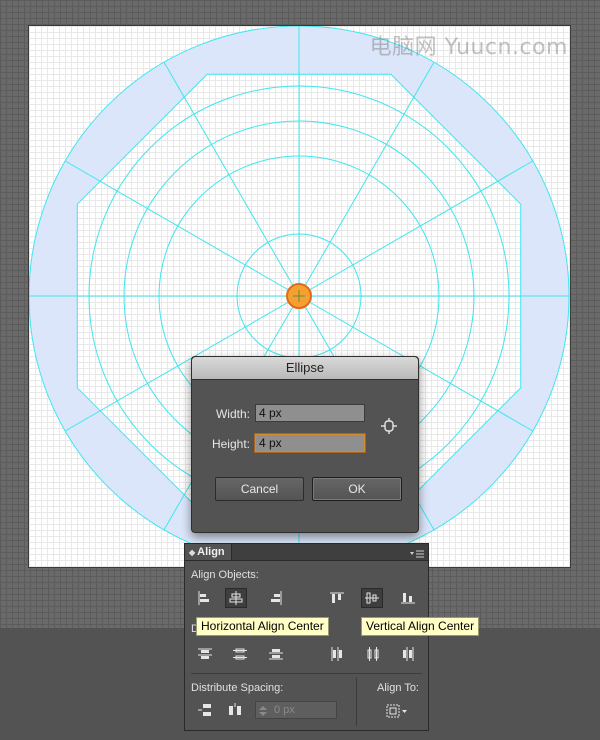  I want to click on horizontal-distribute-center-icon, so click(373, 654).